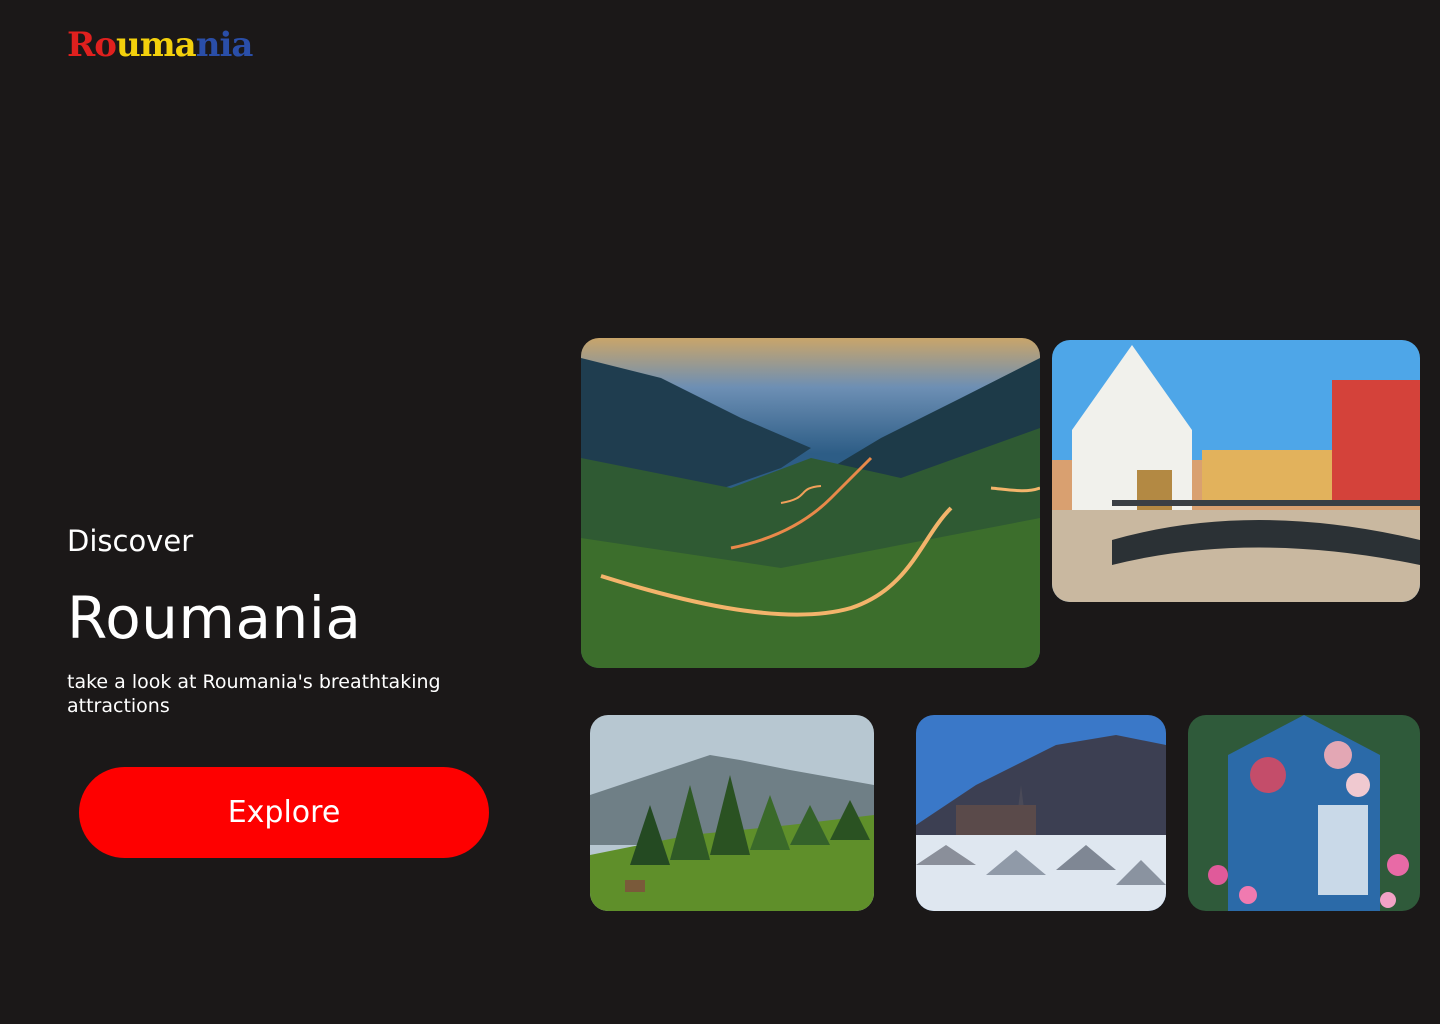 The image size is (1440, 1024). I want to click on mountain-road-photo, so click(810, 503).